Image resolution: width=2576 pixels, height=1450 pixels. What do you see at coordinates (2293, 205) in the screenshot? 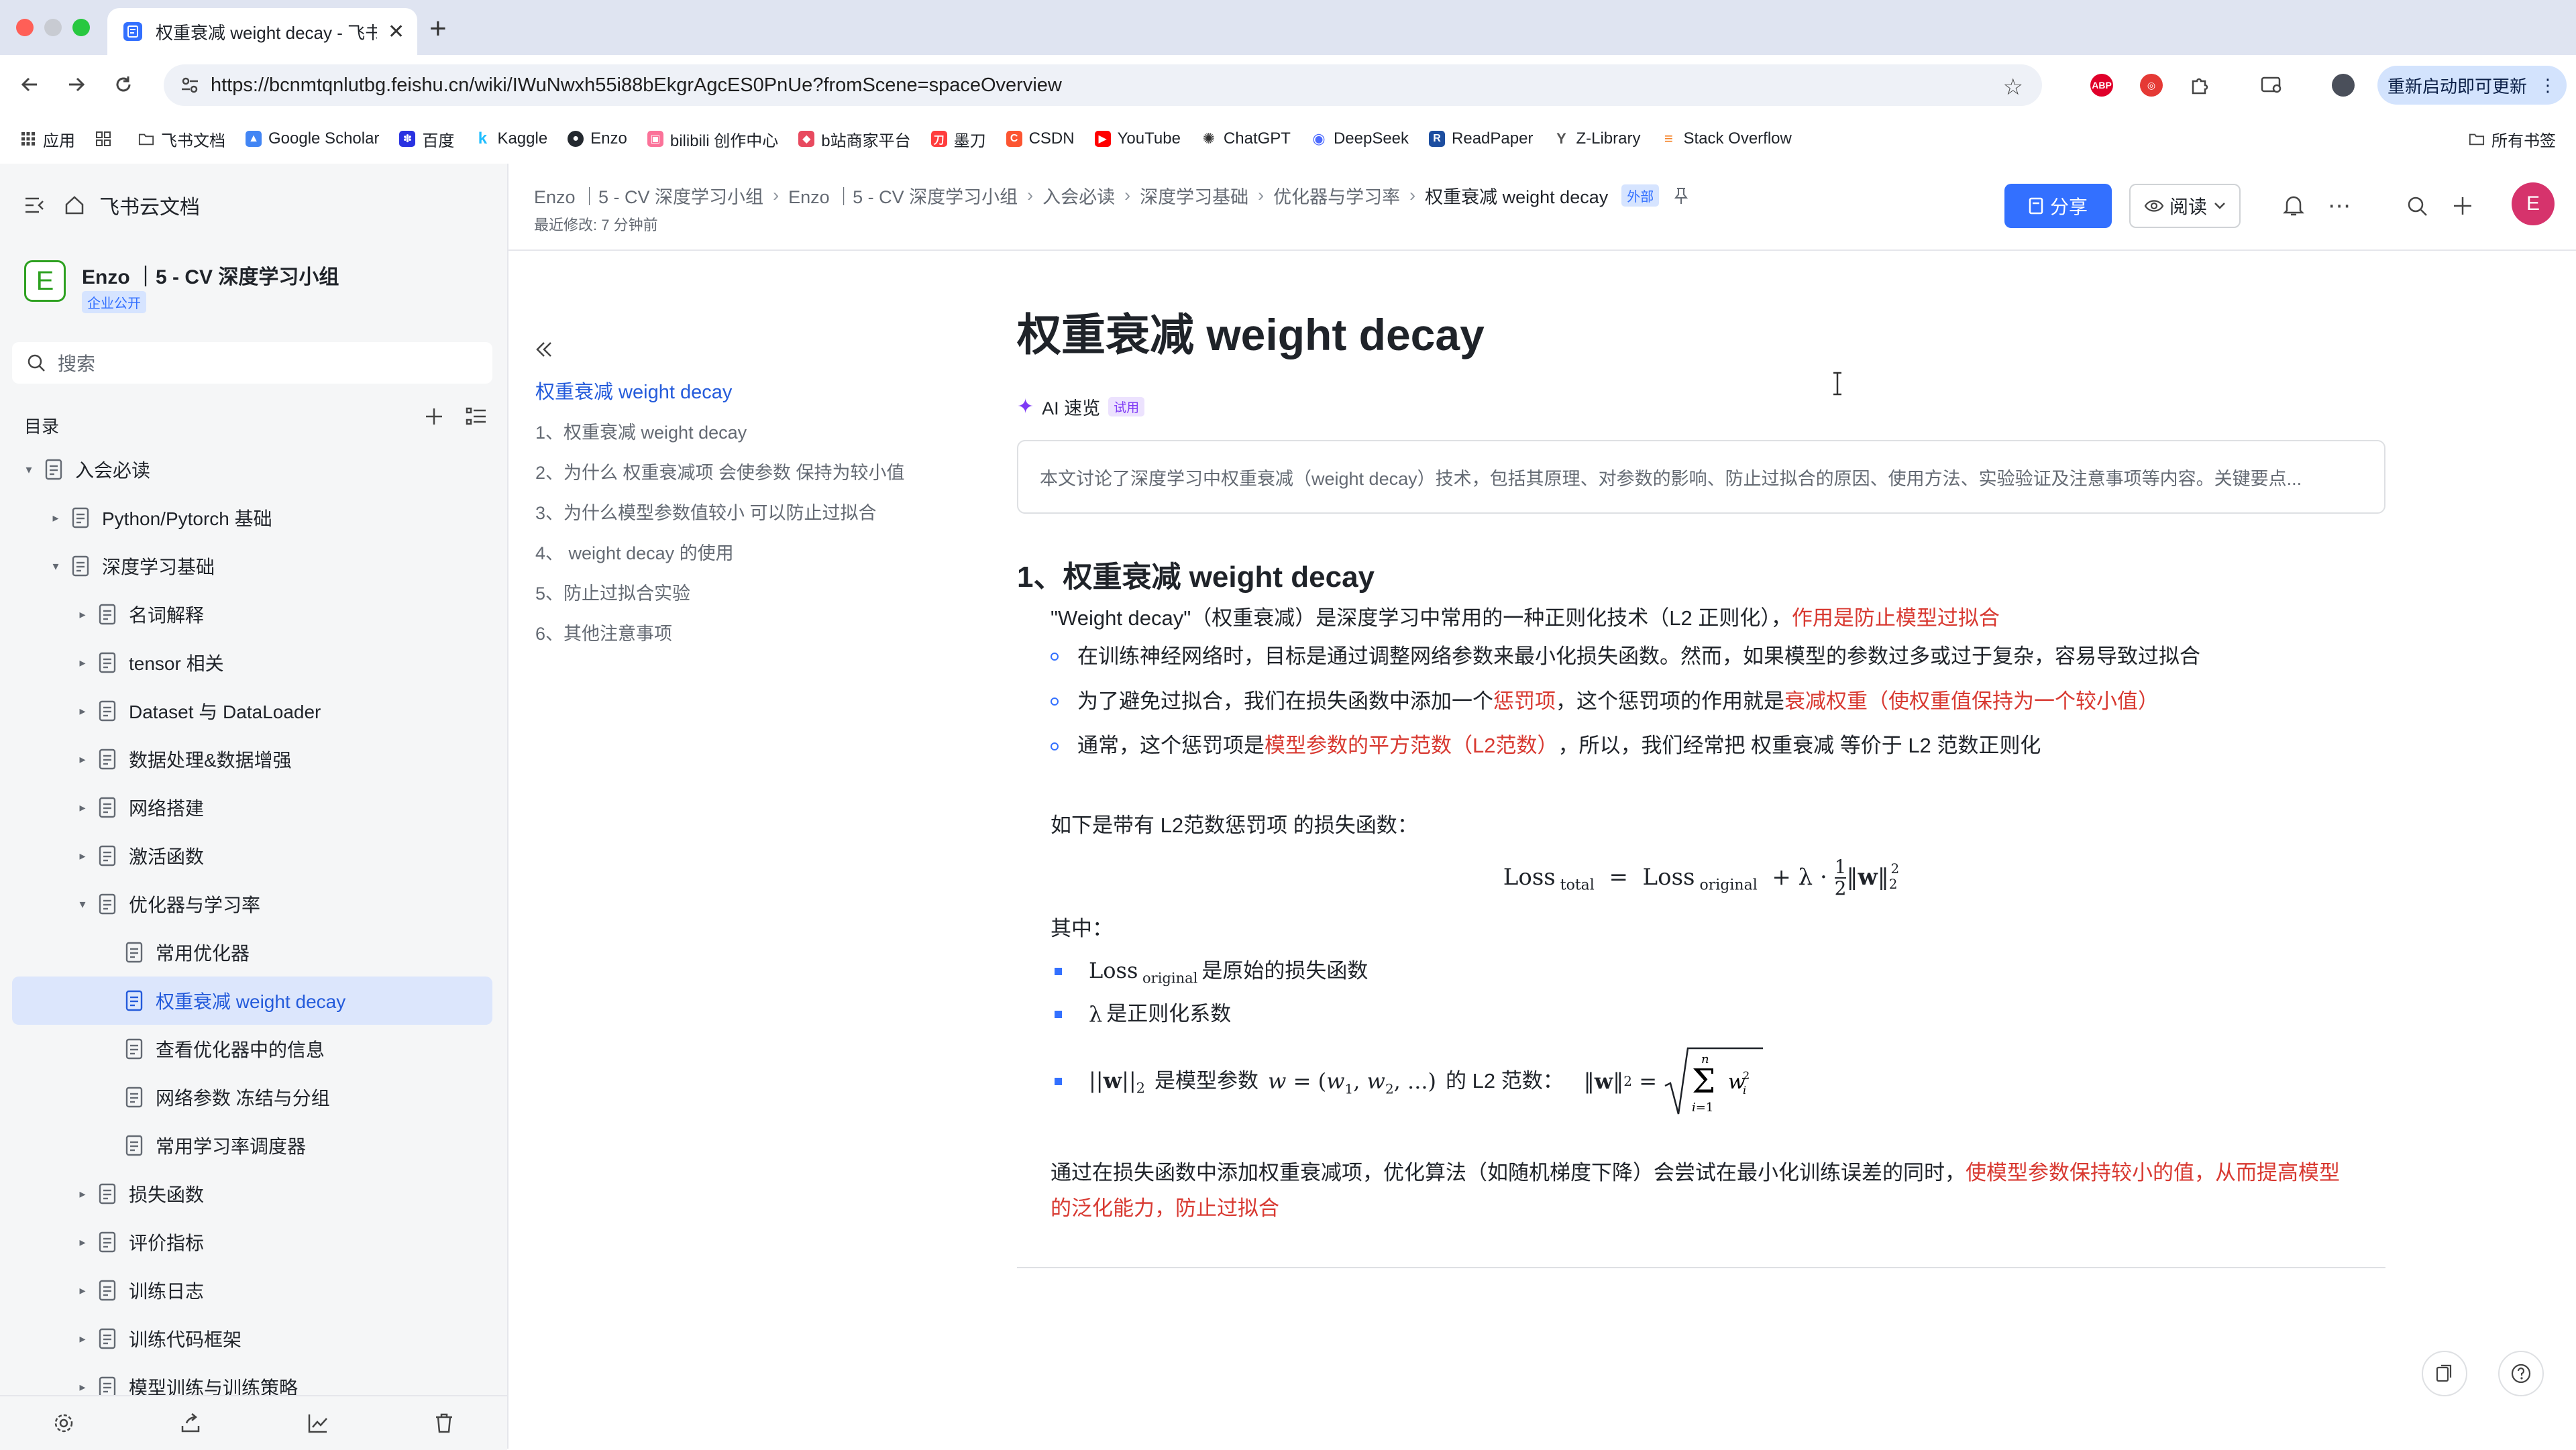
I see `notification-bell-icon` at bounding box center [2293, 205].